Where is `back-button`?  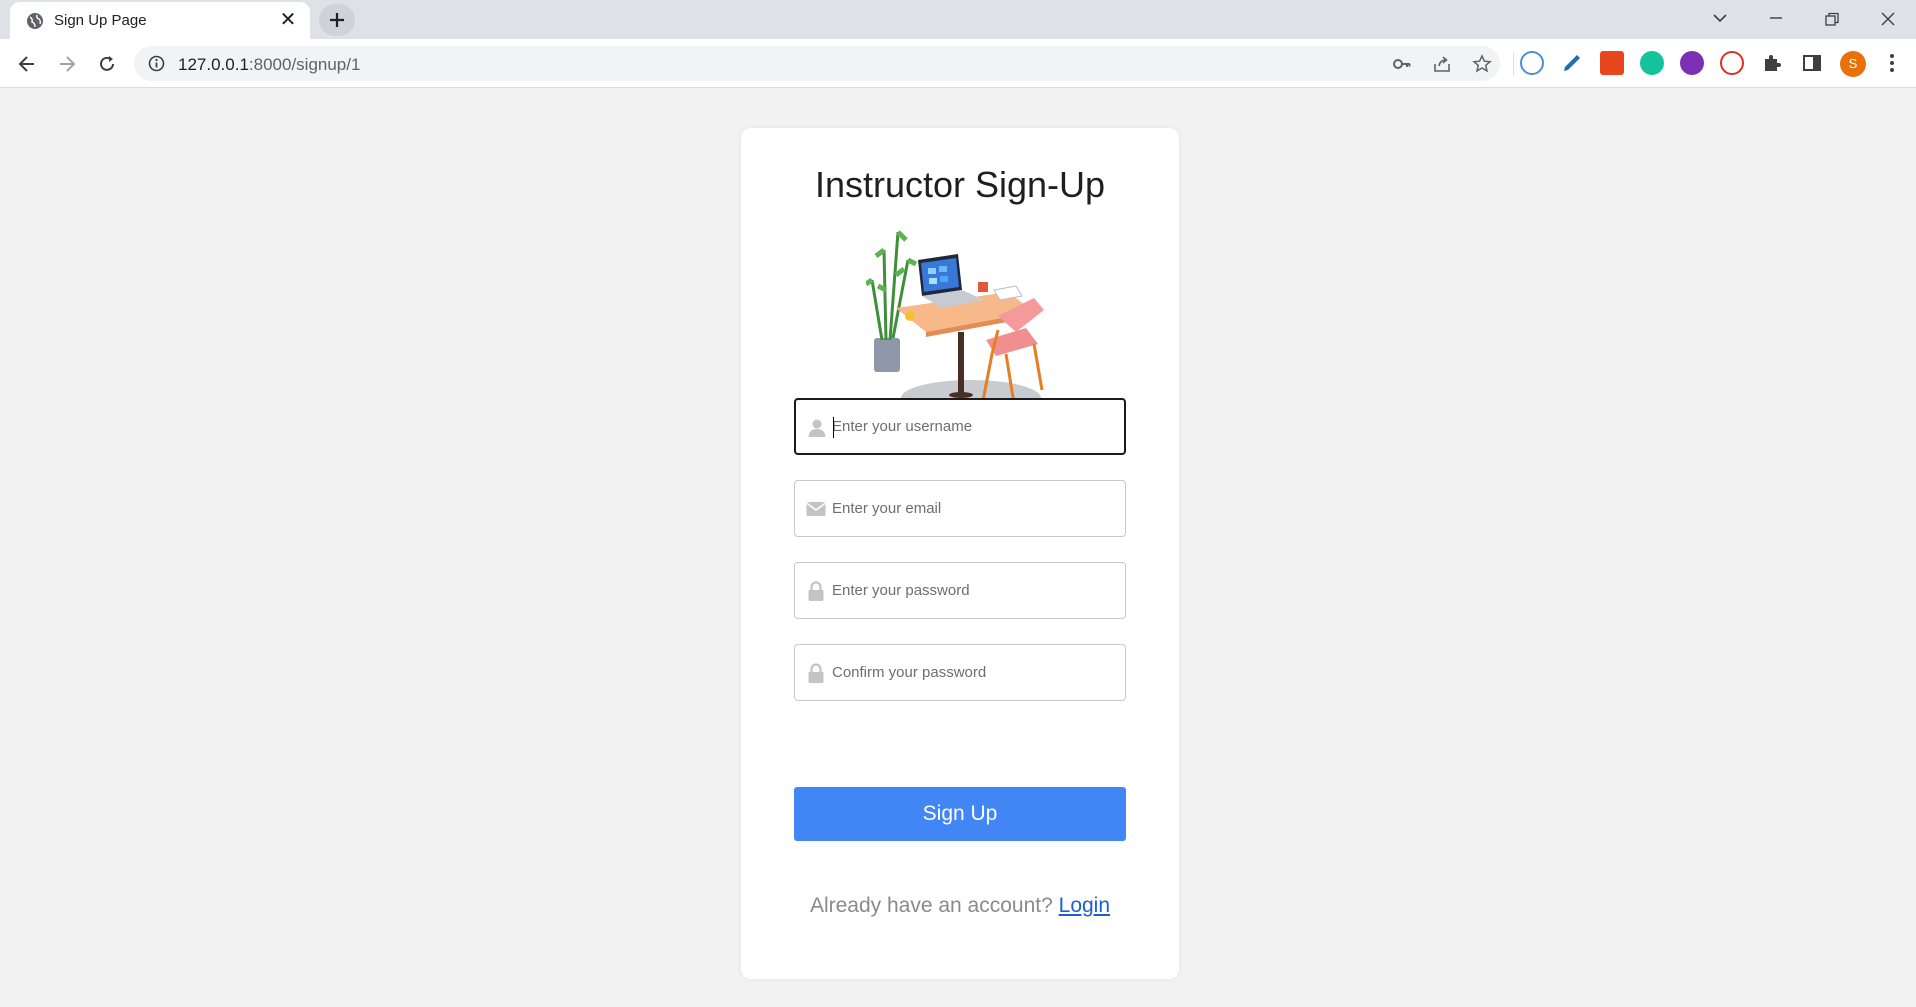
back-button is located at coordinates (27, 64).